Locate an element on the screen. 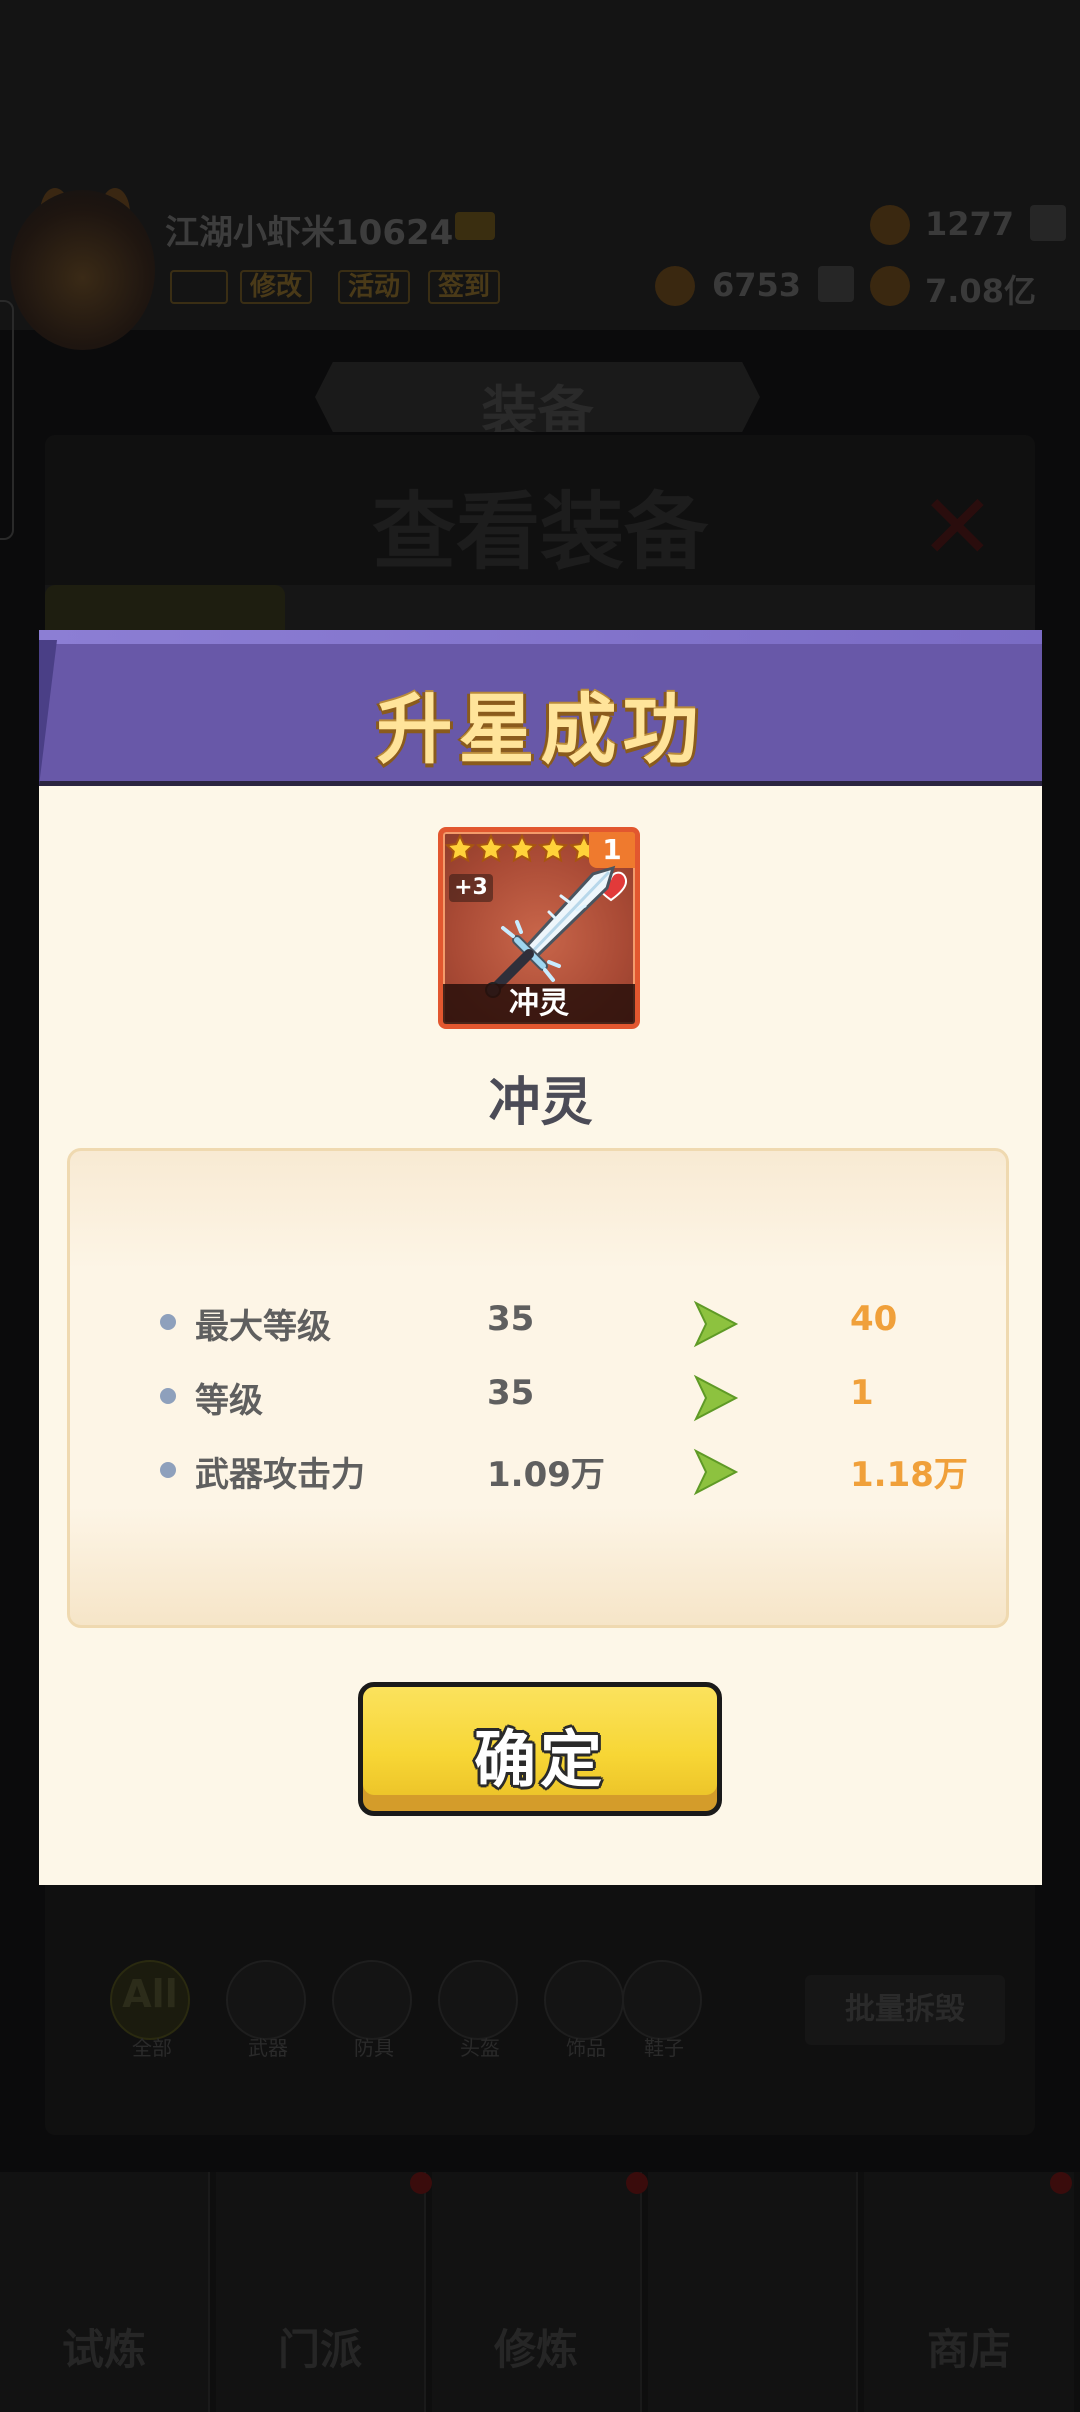 Image resolution: width=1080 pixels, height=2412 pixels. filter-label: 防具 is located at coordinates (374, 2048).